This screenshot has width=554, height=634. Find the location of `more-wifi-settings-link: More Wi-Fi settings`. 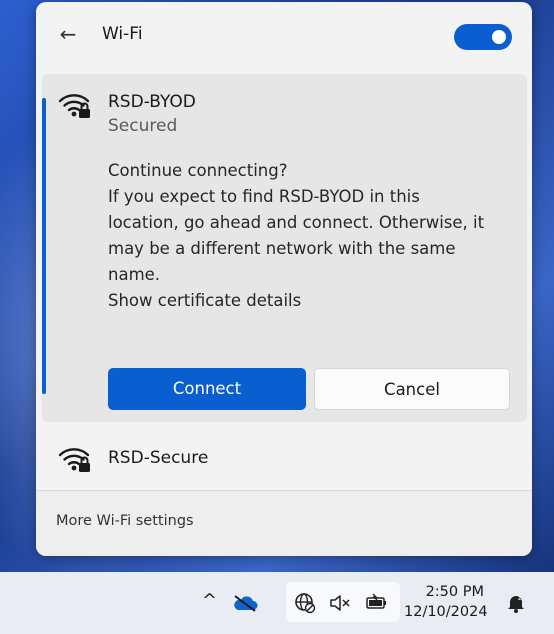

more-wifi-settings-link: More Wi-Fi settings is located at coordinates (125, 521).